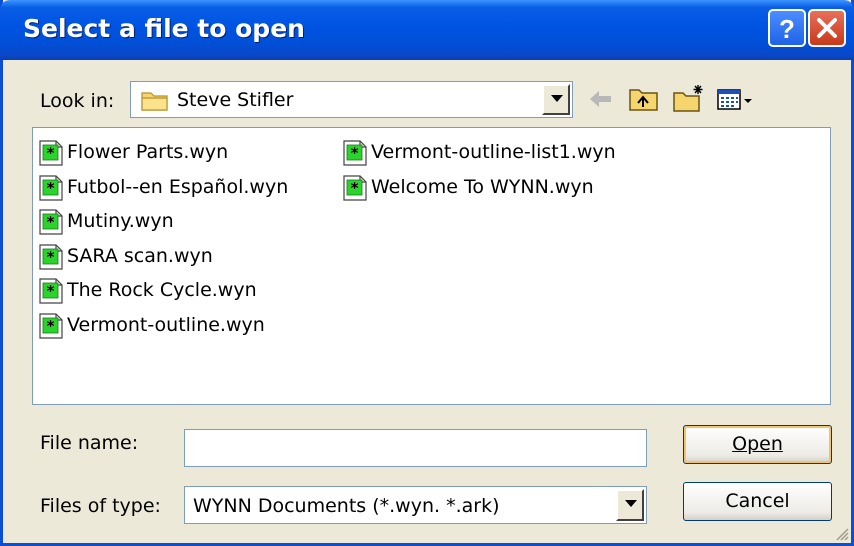 Image resolution: width=854 pixels, height=546 pixels. I want to click on view-menu-button, so click(735, 99).